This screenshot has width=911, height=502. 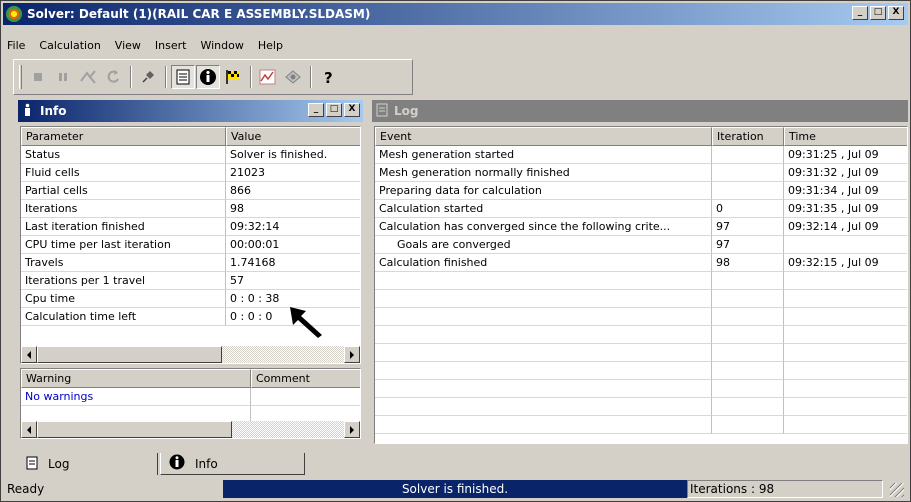 I want to click on log-event, so click(x=543, y=281).